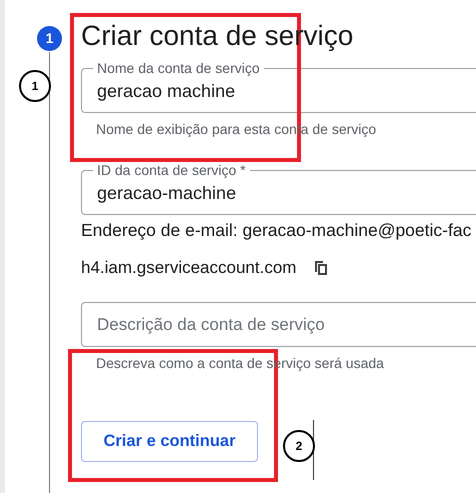 The width and height of the screenshot is (476, 493). What do you see at coordinates (169, 441) in the screenshot?
I see `create-button: Criar e continuar` at bounding box center [169, 441].